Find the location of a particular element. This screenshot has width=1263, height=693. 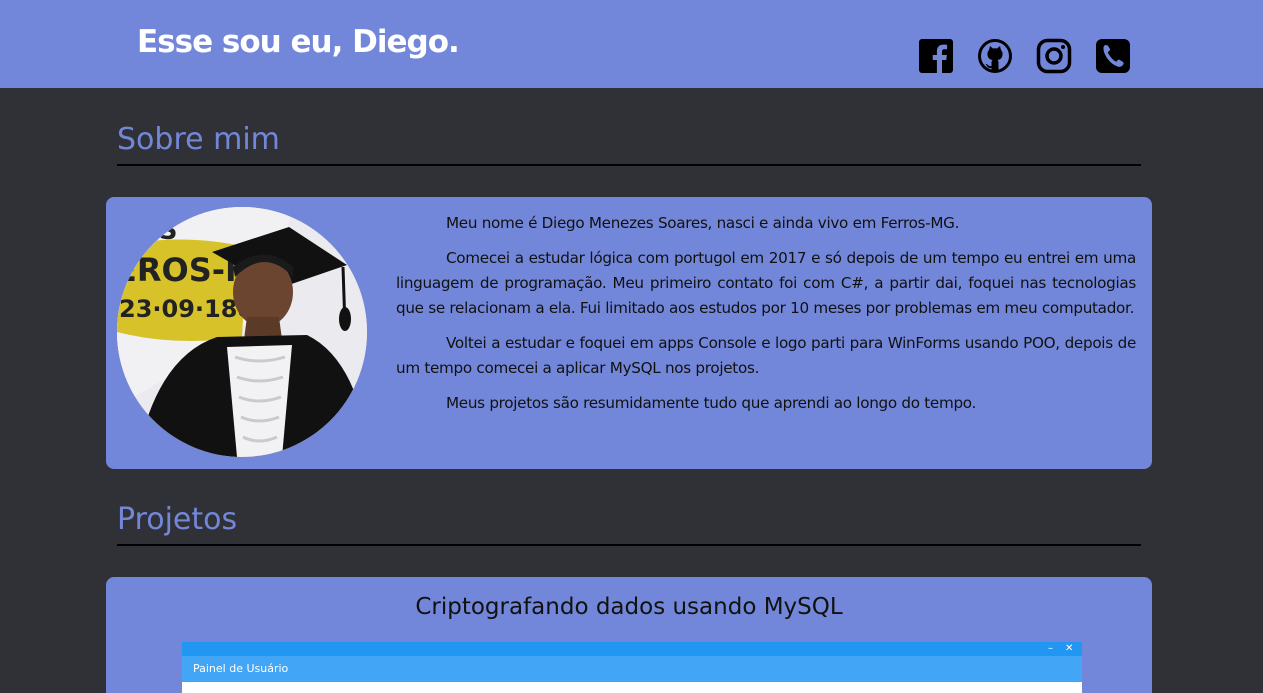

project-screenshot: – ✕ Painel de Usuário is located at coordinates (632, 667).